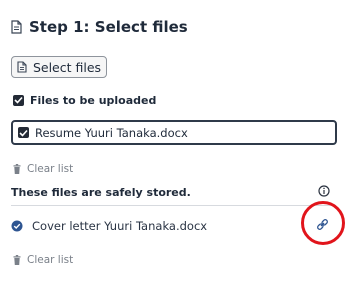 The height and width of the screenshot is (291, 350). I want to click on upload-section-label: Files to be uploaded, so click(93, 100).